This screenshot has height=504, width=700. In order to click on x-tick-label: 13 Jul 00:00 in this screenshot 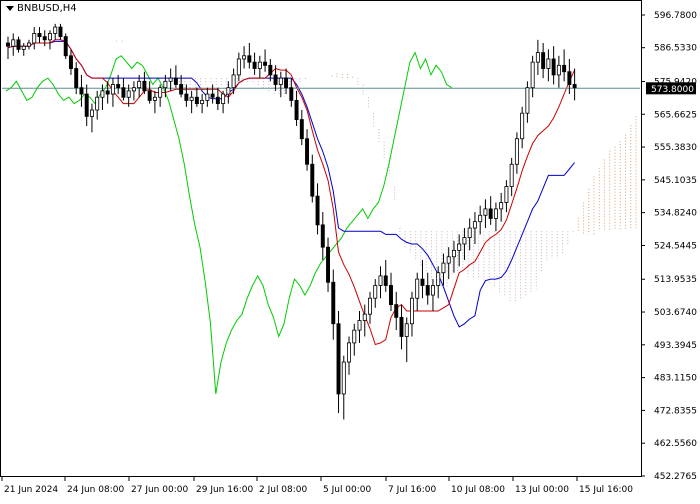, I will do `click(542, 490)`.